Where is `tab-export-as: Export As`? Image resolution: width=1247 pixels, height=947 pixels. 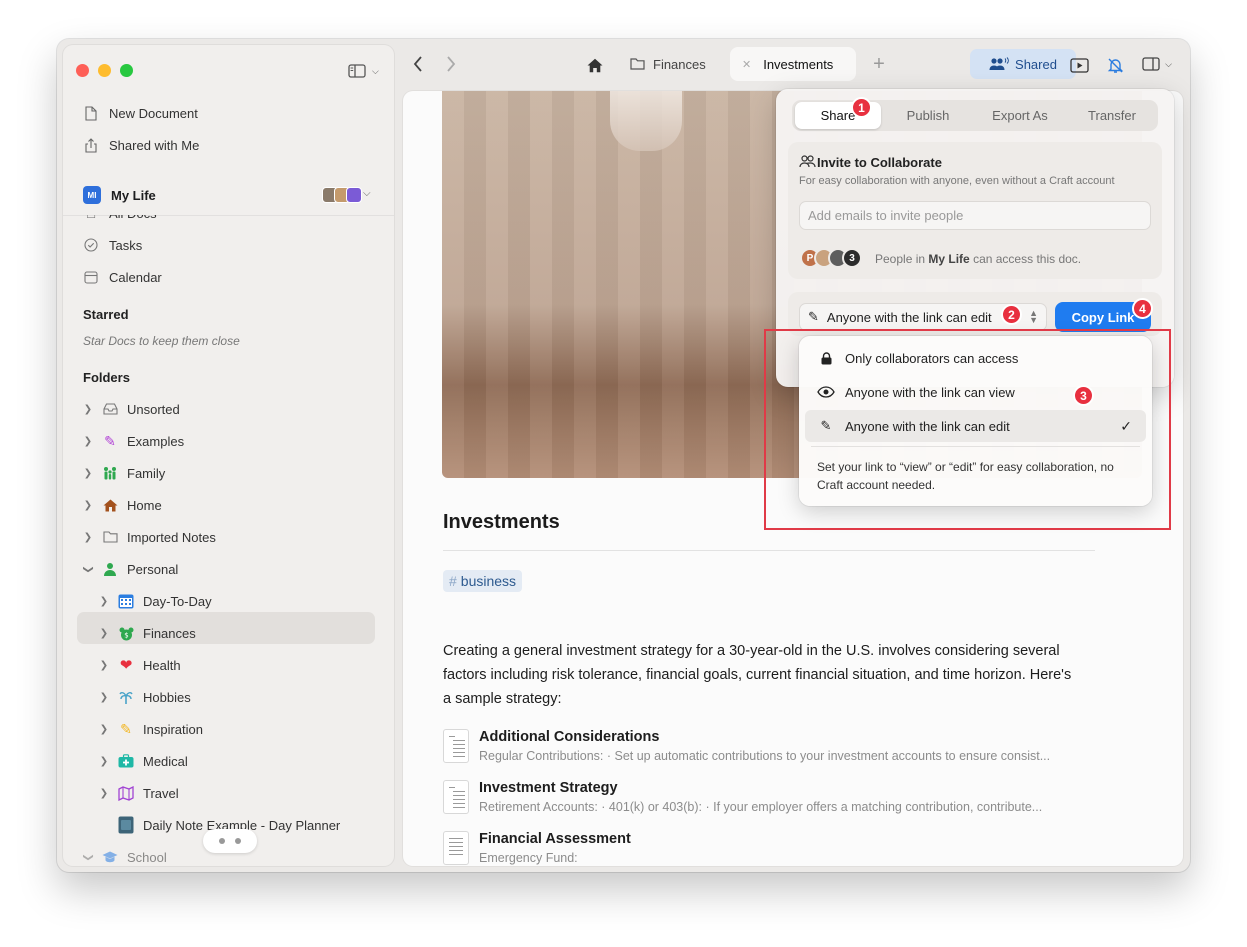 tab-export-as: Export As is located at coordinates (1020, 115).